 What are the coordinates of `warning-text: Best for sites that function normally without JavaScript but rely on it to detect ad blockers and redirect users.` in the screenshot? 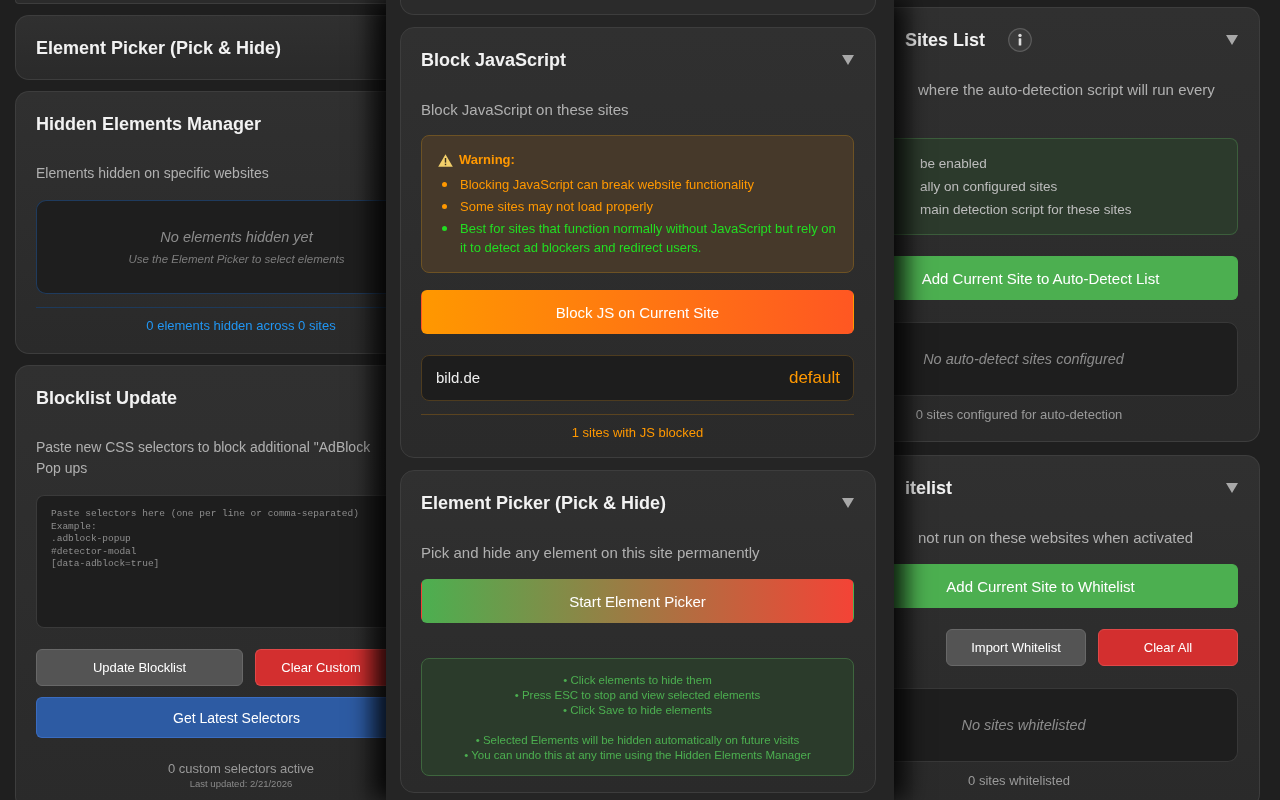 It's located at (648, 238).